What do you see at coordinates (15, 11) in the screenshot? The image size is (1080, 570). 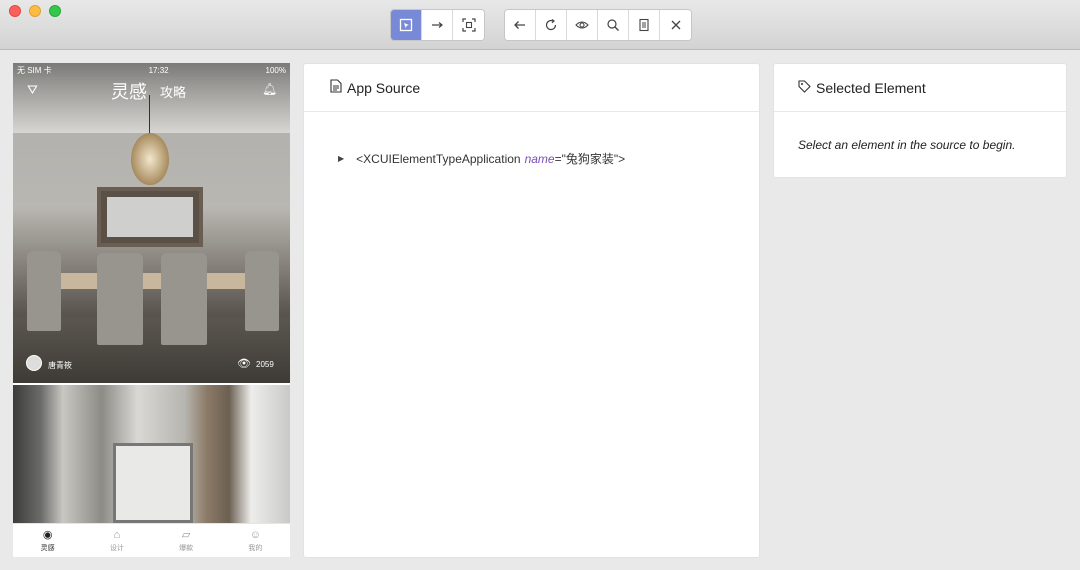 I see `close-window-button` at bounding box center [15, 11].